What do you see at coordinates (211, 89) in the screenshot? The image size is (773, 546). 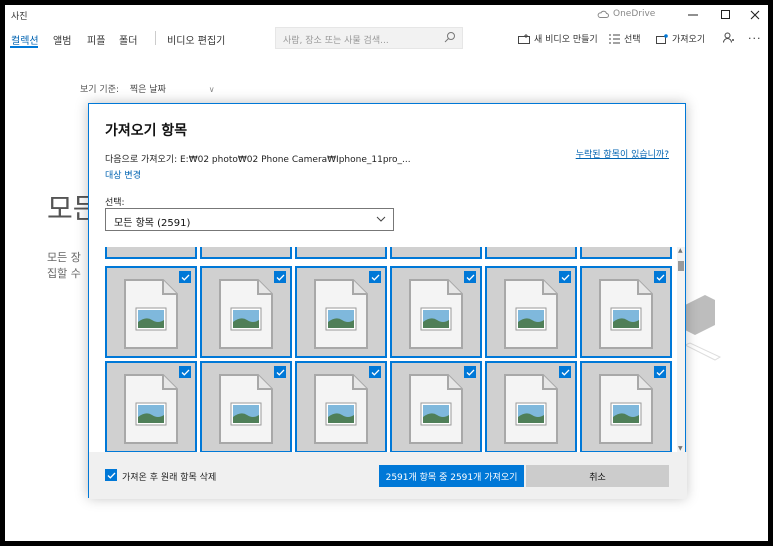 I see `chevron-down-icon: ∨` at bounding box center [211, 89].